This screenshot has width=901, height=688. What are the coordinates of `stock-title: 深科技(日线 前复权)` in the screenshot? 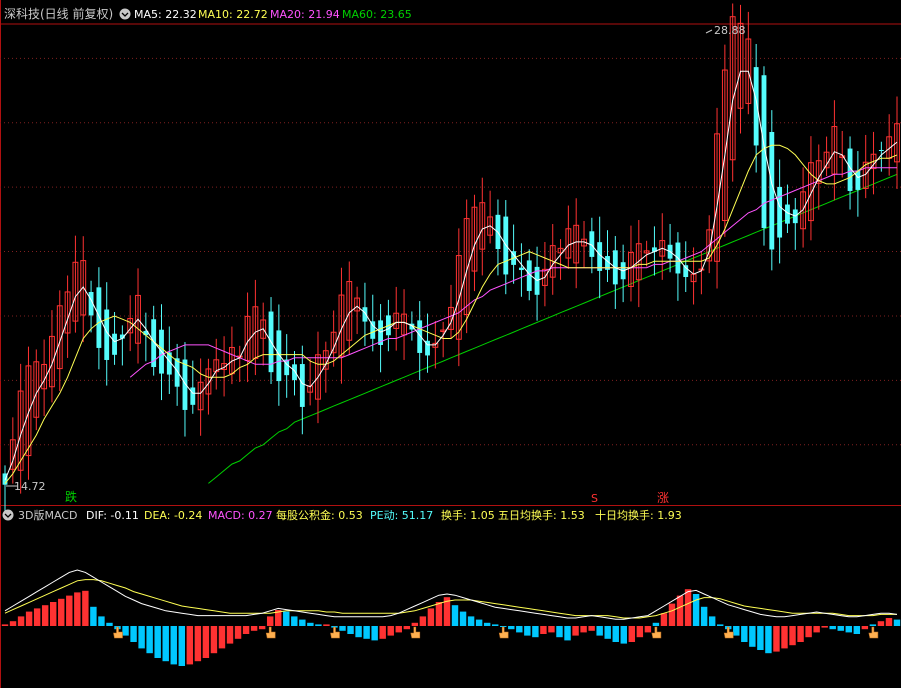 It's located at (58, 13).